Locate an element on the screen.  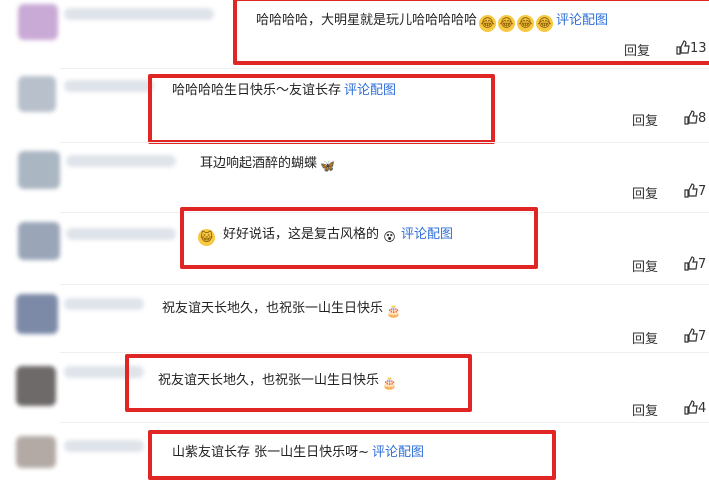
comment-row-5: 祝友谊天长地久，也祝张一山生日快乐 🎂 回复 7 is located at coordinates (354, 319).